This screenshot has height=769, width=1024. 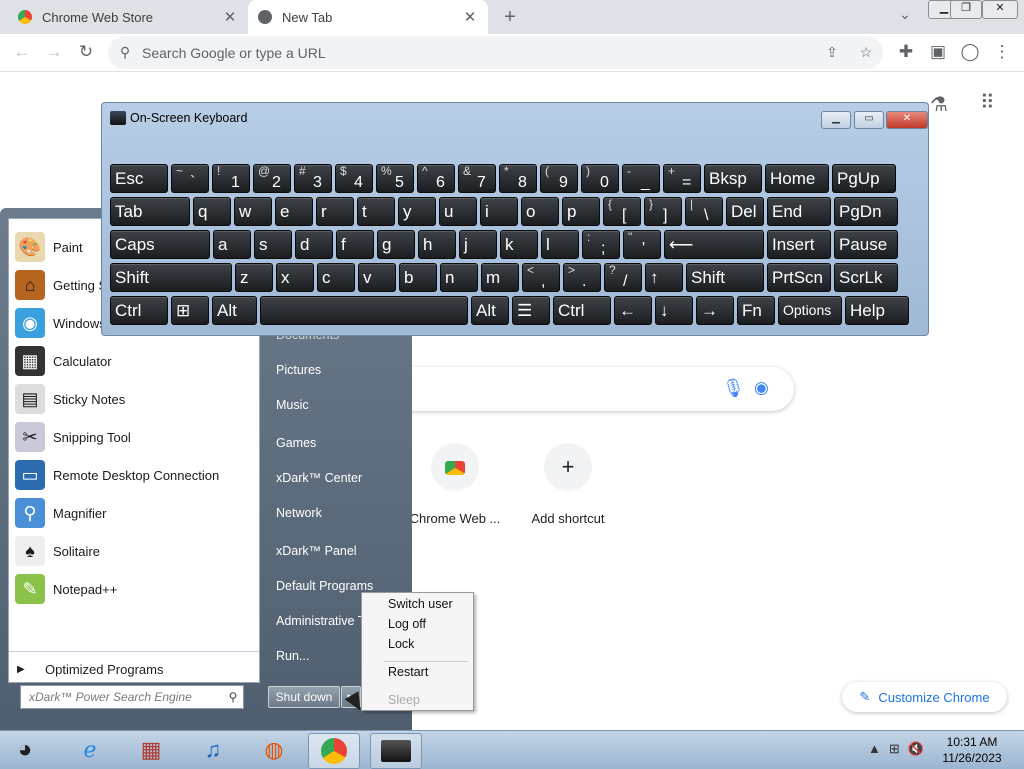 What do you see at coordinates (86, 52) in the screenshot?
I see `reload-icon: ↻` at bounding box center [86, 52].